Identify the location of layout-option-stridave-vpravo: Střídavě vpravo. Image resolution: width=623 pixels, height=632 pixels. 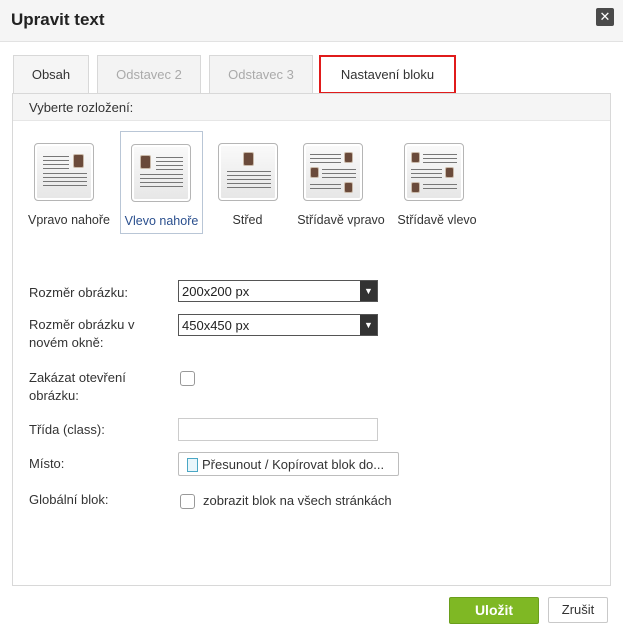
(341, 182).